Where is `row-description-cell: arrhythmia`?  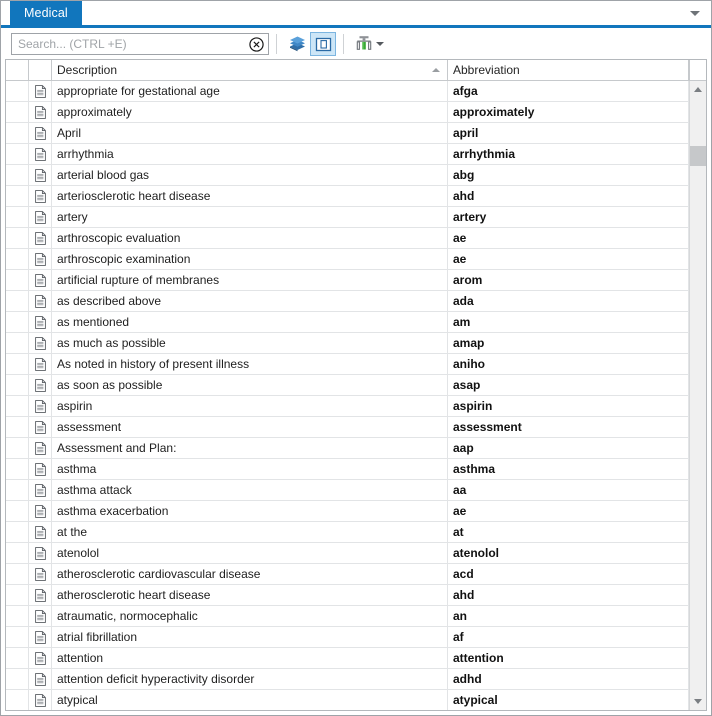 row-description-cell: arrhythmia is located at coordinates (250, 154).